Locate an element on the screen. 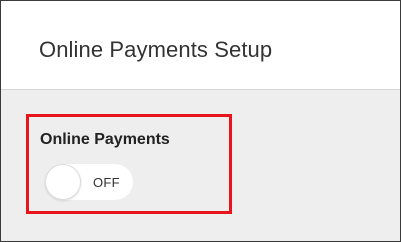 Image resolution: width=401 pixels, height=242 pixels. page-title: Online Payments Setup is located at coordinates (156, 49).